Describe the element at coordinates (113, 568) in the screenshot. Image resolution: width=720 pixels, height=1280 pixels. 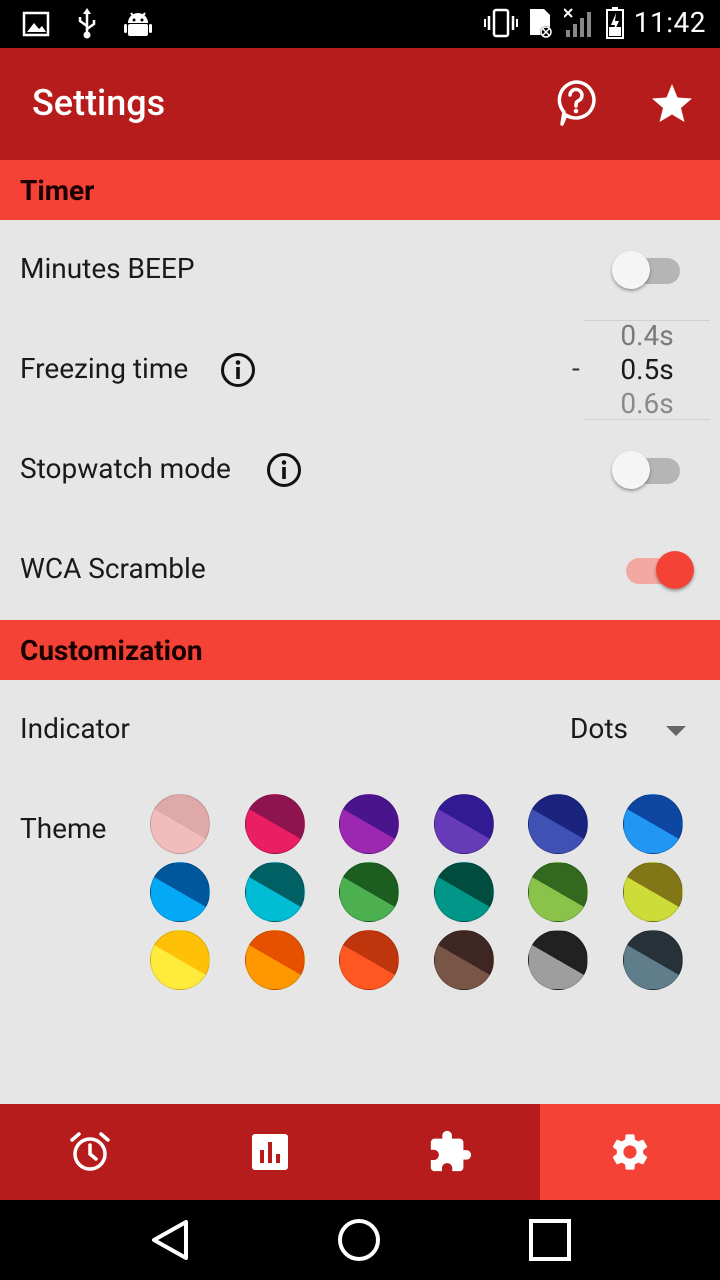
I see `setting-label: WCA Scramble` at that location.